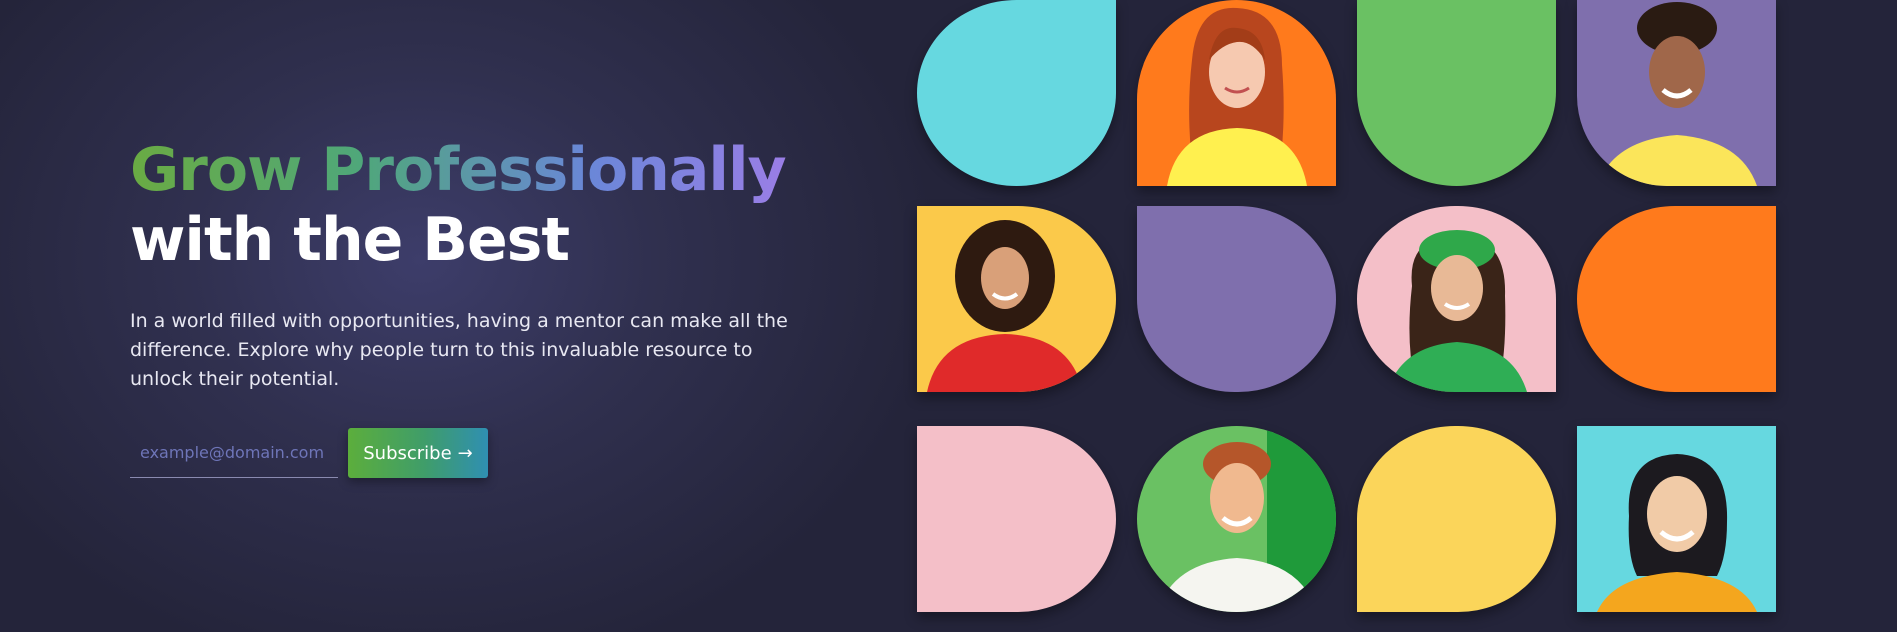 The height and width of the screenshot is (632, 1897). Describe the element at coordinates (1016, 519) in the screenshot. I see `tile-pink` at that location.